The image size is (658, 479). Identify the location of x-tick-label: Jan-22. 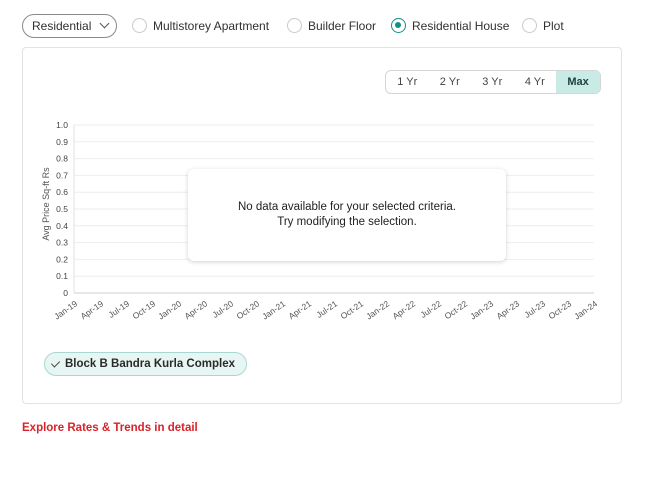
(377, 309).